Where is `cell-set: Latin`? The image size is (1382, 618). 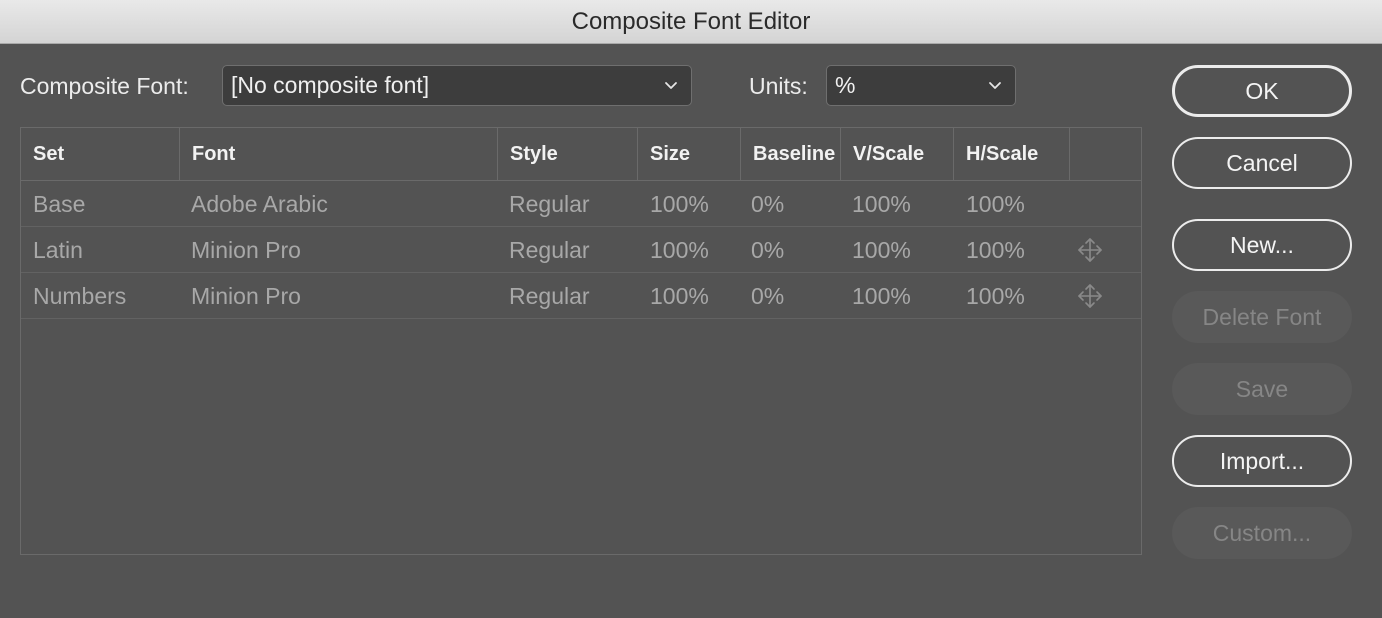
cell-set: Latin is located at coordinates (58, 249).